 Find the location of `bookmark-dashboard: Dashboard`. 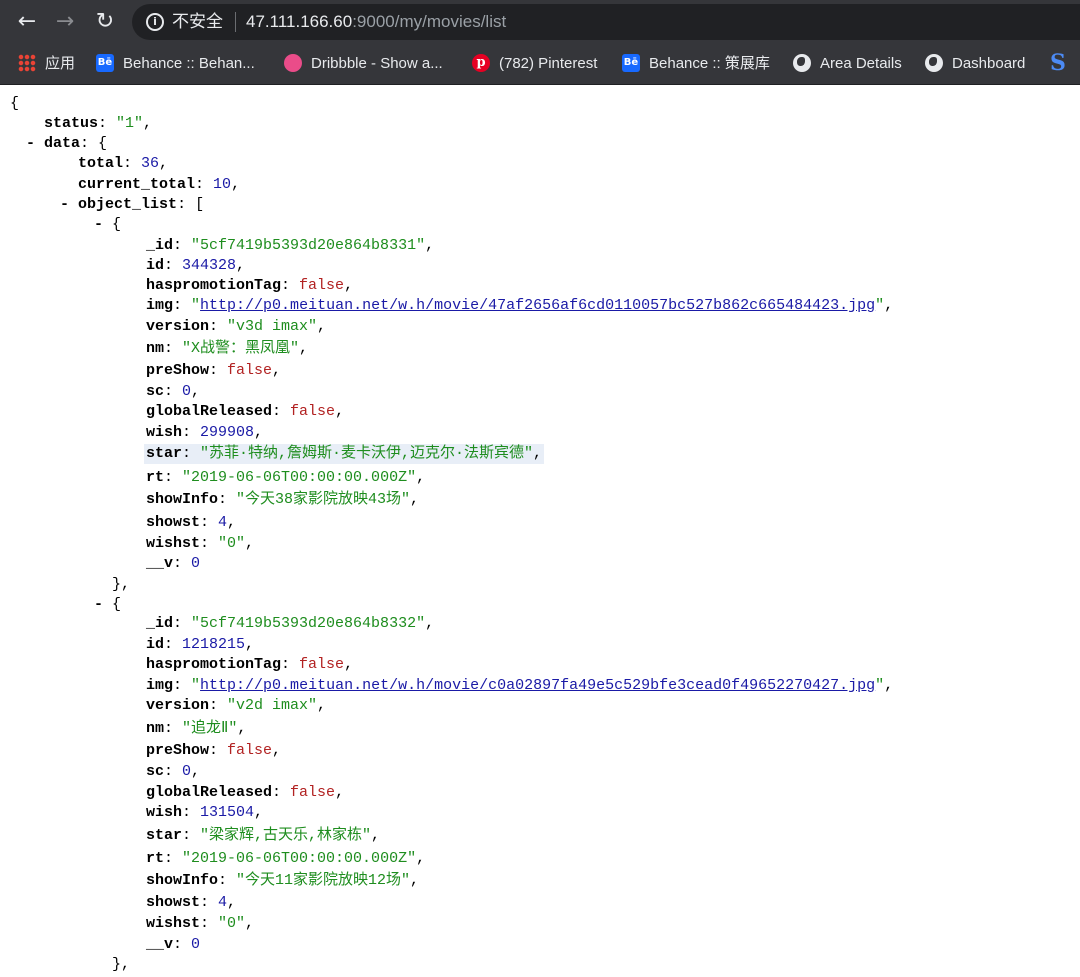

bookmark-dashboard: Dashboard is located at coordinates (975, 64).